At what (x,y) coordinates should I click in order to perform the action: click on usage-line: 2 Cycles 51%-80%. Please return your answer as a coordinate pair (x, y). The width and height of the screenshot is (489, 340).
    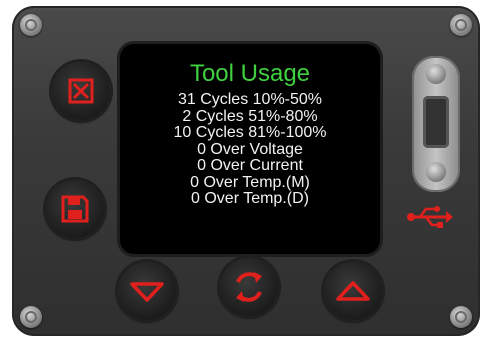
    Looking at the image, I should click on (250, 116).